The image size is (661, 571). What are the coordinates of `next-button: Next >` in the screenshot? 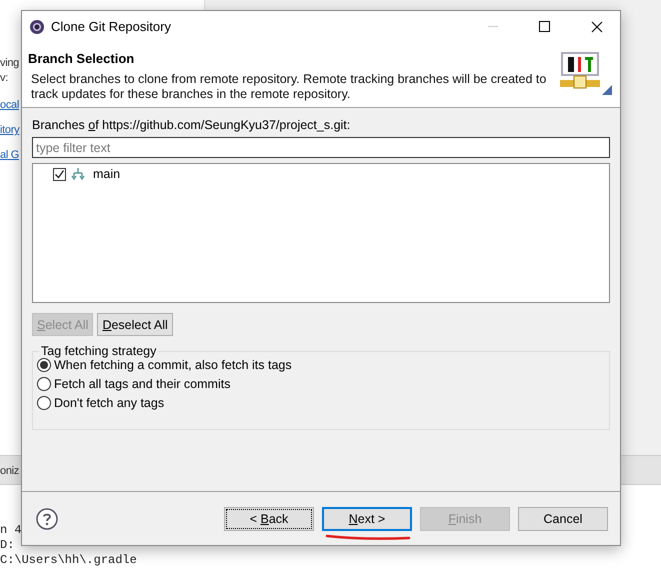 It's located at (367, 518).